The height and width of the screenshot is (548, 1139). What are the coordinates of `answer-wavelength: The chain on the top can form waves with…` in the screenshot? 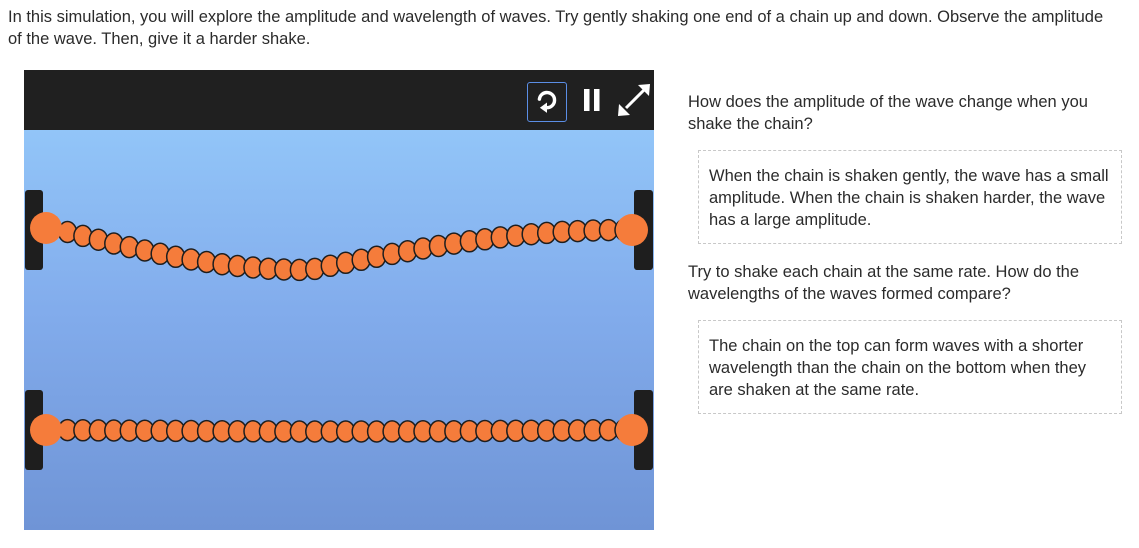 It's located at (910, 367).